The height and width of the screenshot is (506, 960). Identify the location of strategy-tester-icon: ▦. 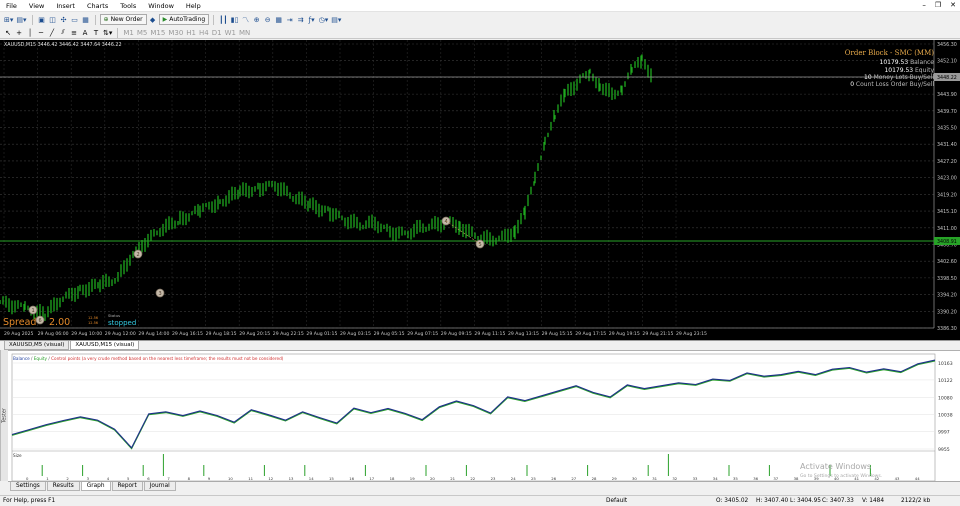
(86, 19).